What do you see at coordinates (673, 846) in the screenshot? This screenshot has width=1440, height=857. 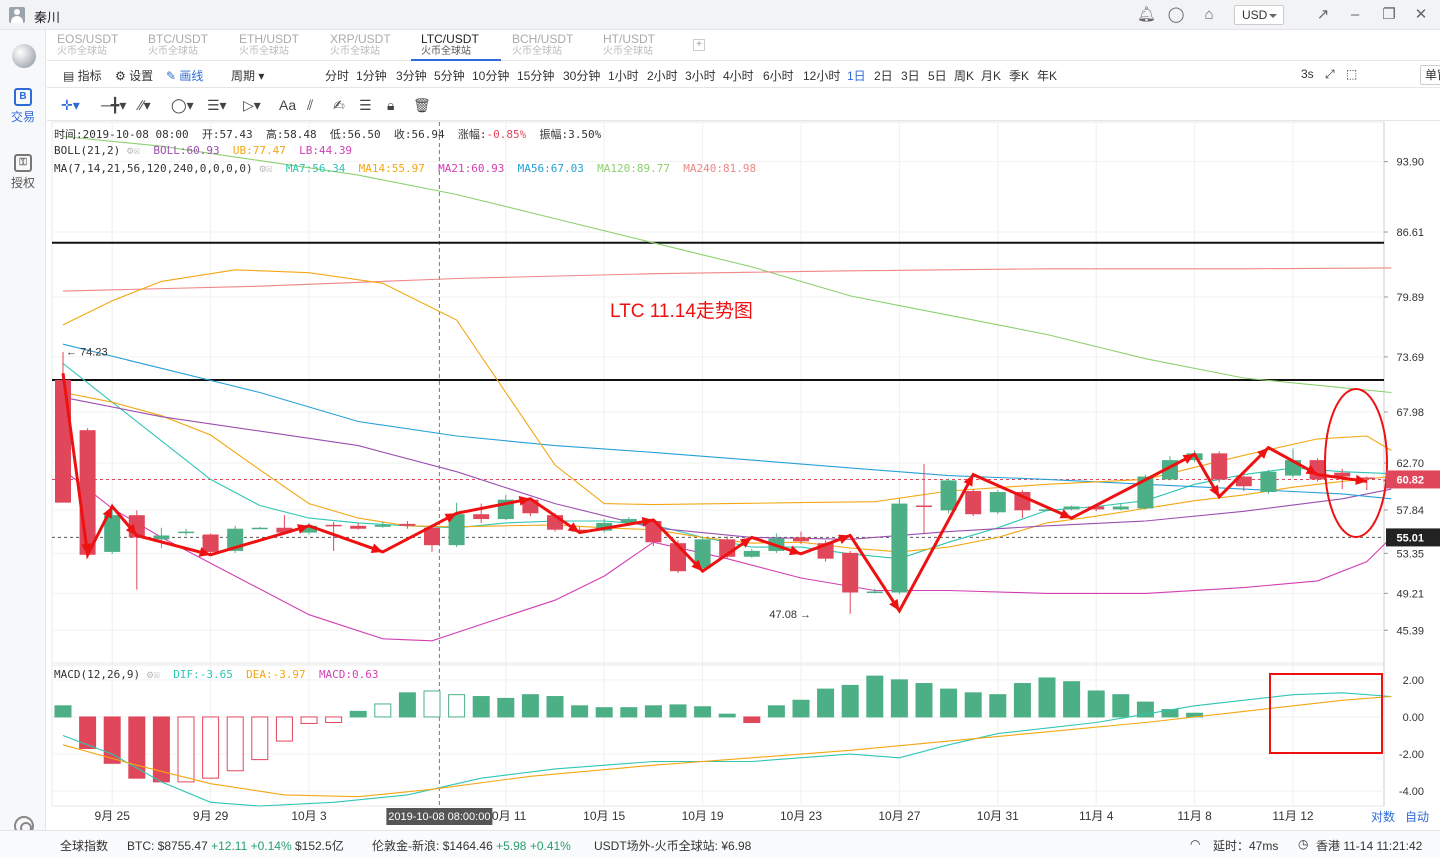 I see `otc-price: USDT场外-火币全球站: ¥6.98` at bounding box center [673, 846].